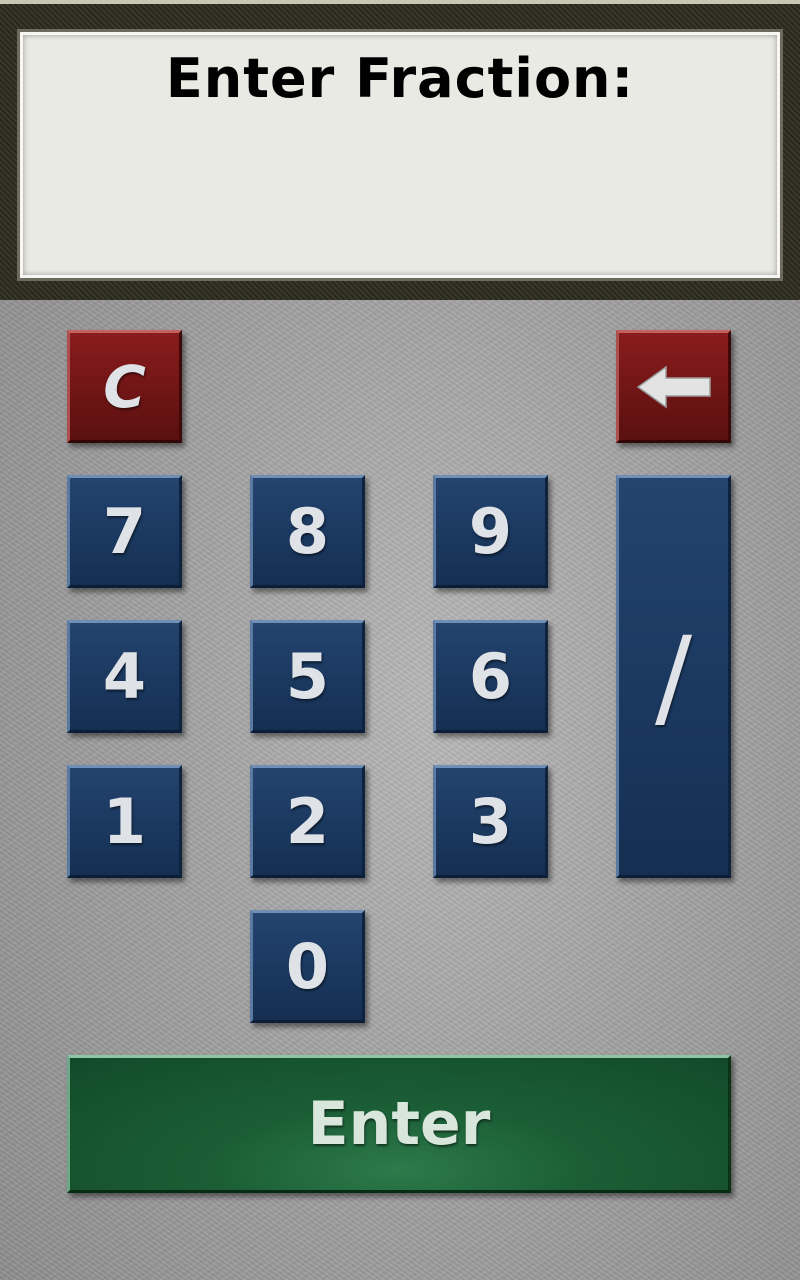  I want to click on slash-label: /, so click(673, 676).